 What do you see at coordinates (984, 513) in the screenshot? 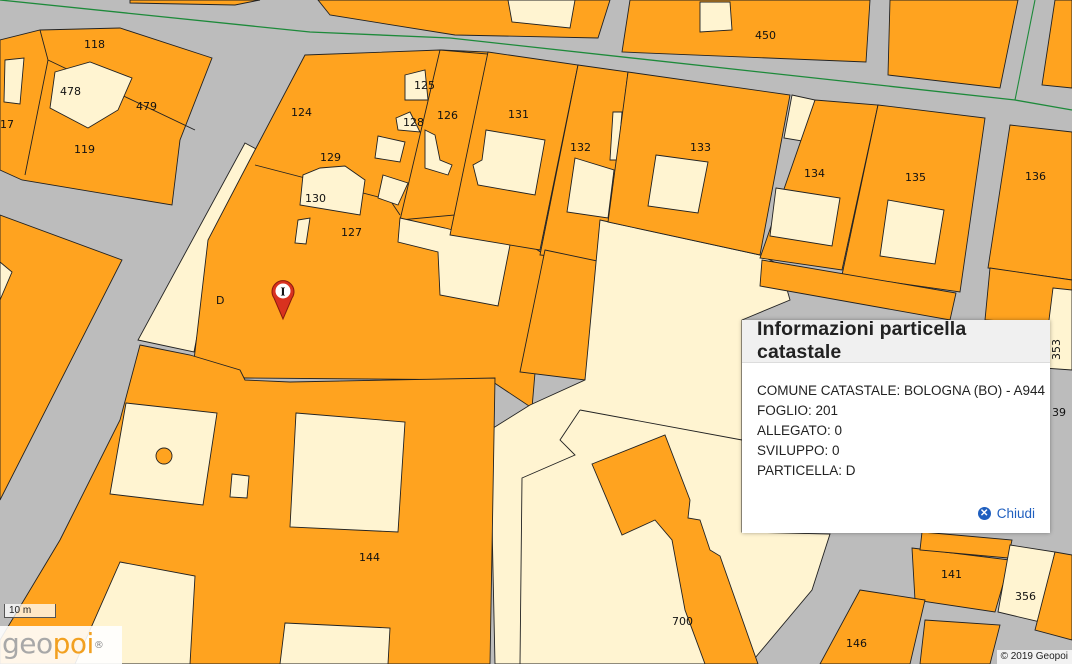
I see `close-circle-icon: ✕` at bounding box center [984, 513].